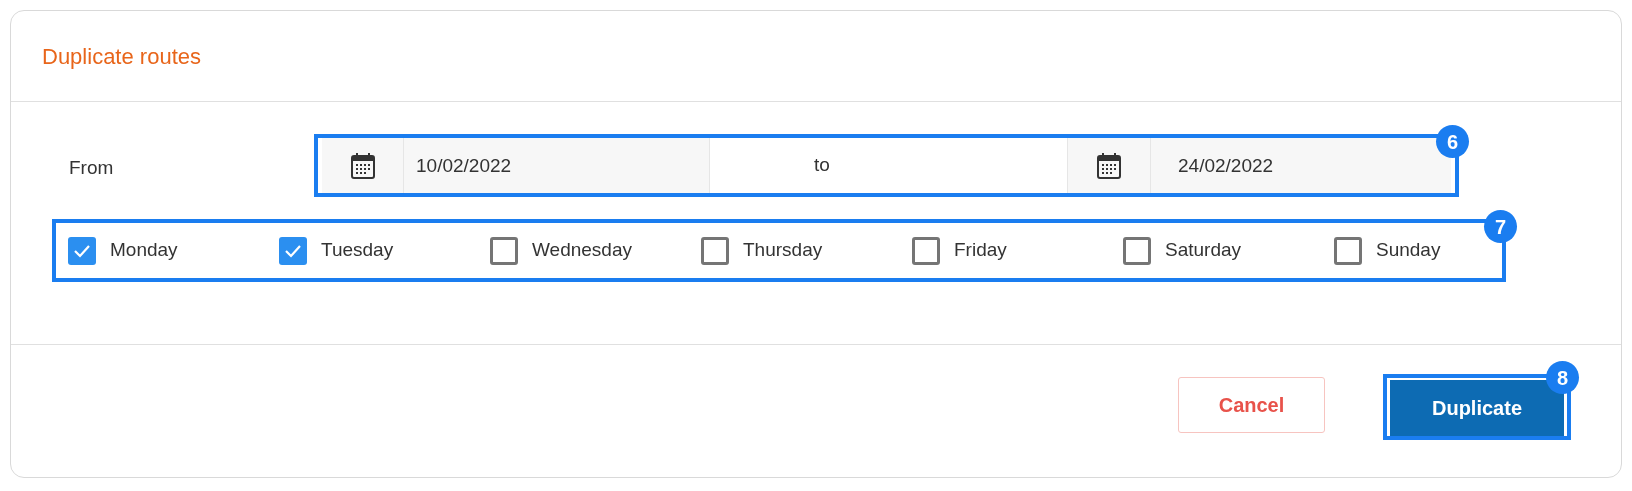 Image resolution: width=1632 pixels, height=491 pixels. Describe the element at coordinates (1562, 377) in the screenshot. I see `step-badge: 8` at that location.